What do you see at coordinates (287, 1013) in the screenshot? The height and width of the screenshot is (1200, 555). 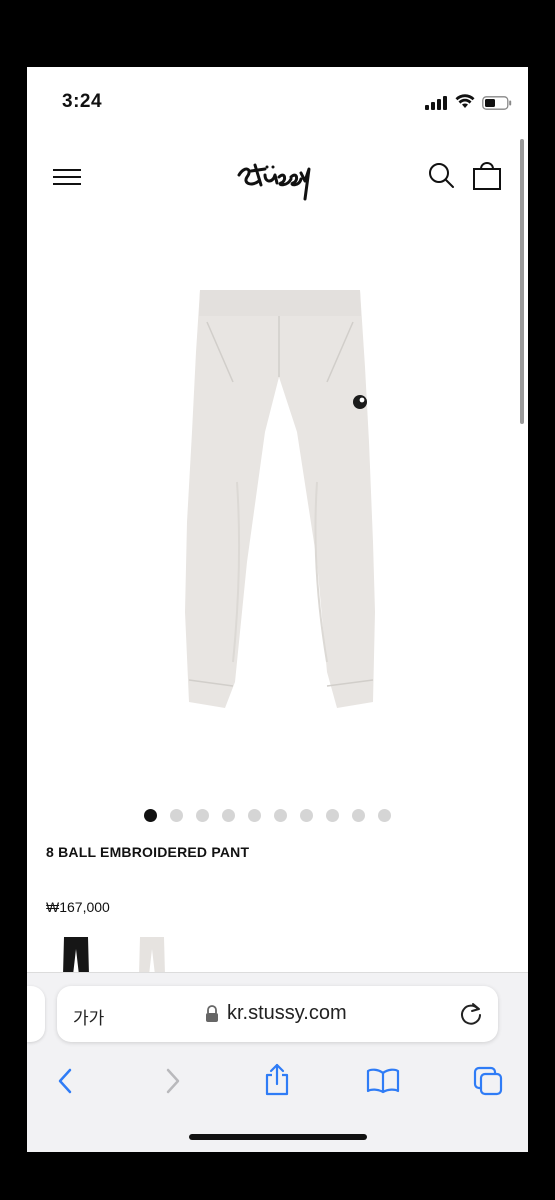 I see `url-text: kr.stussy.com` at bounding box center [287, 1013].